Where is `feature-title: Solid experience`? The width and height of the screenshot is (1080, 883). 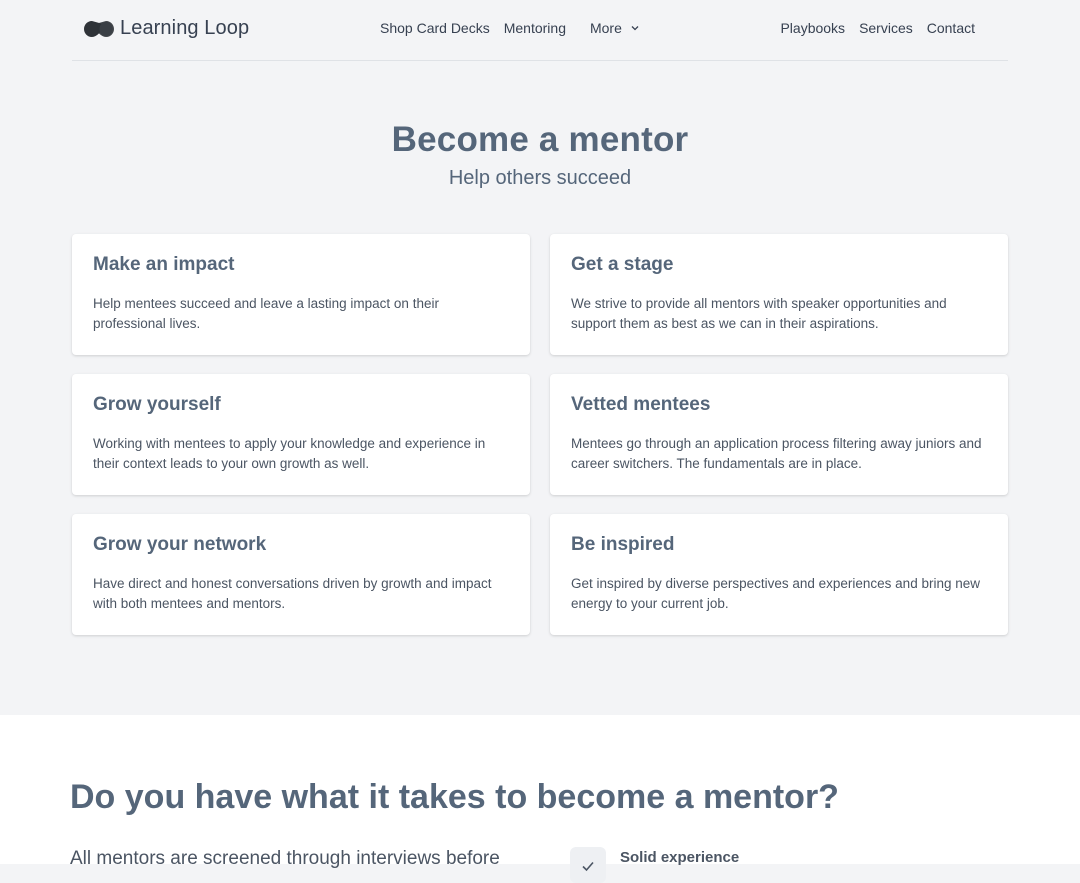 feature-title: Solid experience is located at coordinates (680, 857).